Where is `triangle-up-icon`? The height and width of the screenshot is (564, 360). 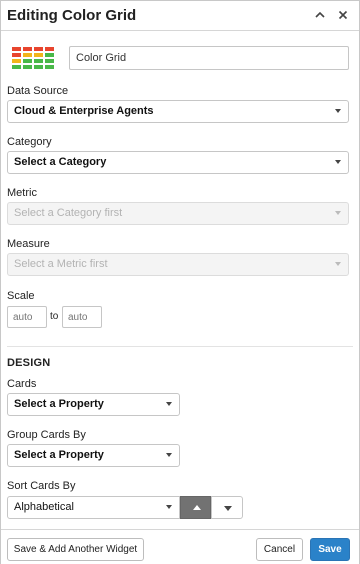 triangle-up-icon is located at coordinates (197, 507).